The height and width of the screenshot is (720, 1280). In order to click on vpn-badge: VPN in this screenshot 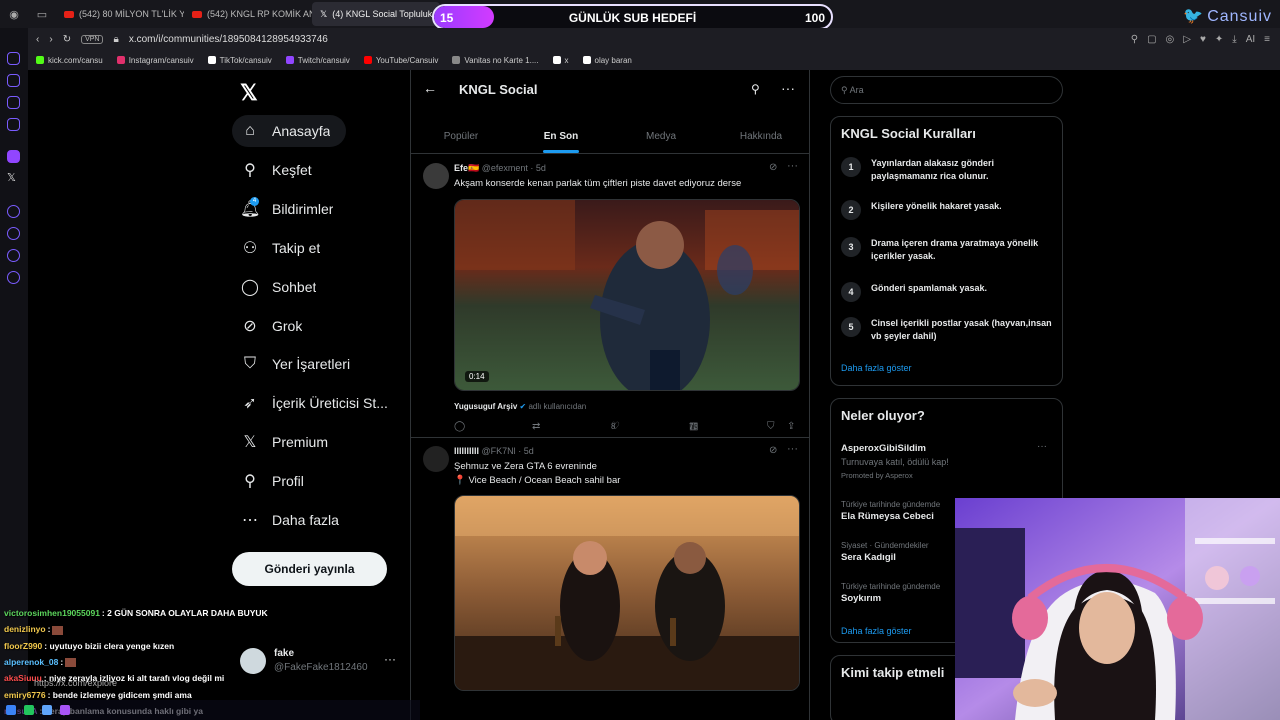, I will do `click(92, 39)`.